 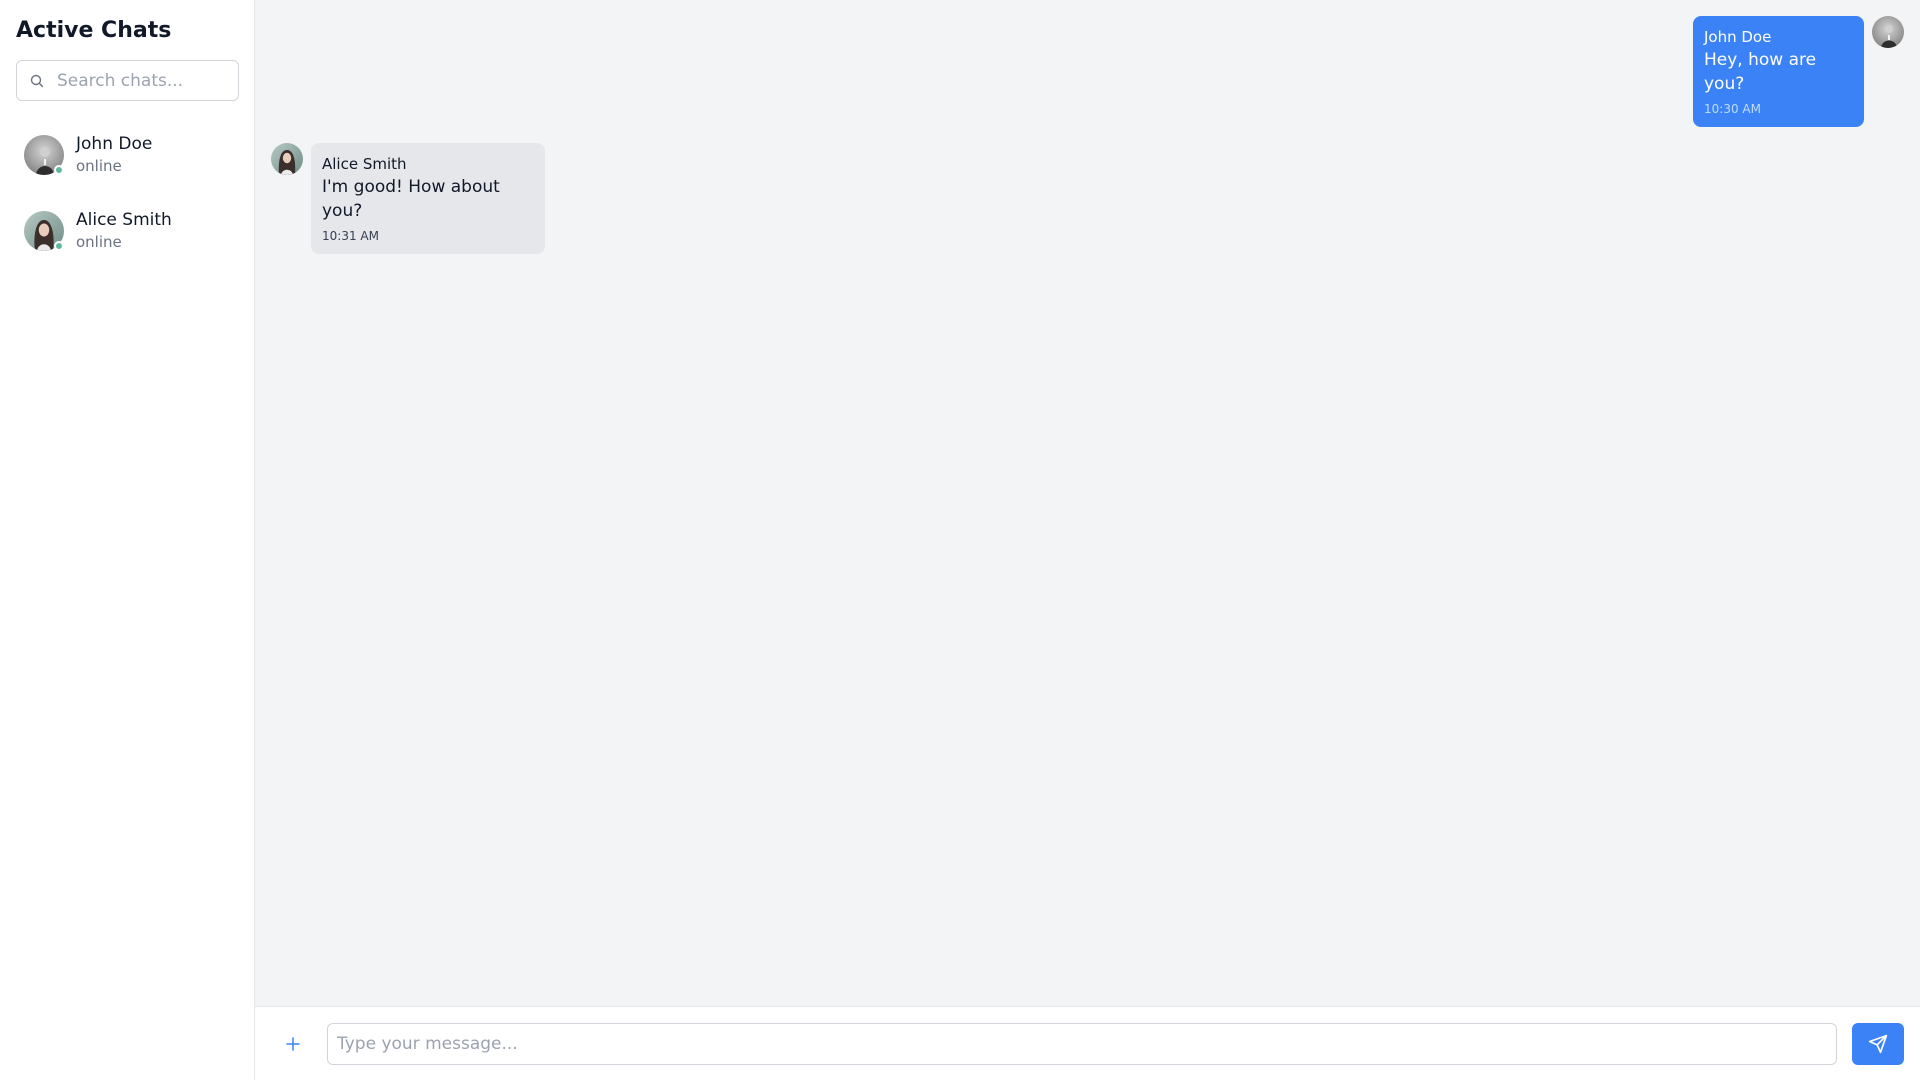 I want to click on chat-name: Alice Smith, so click(x=124, y=220).